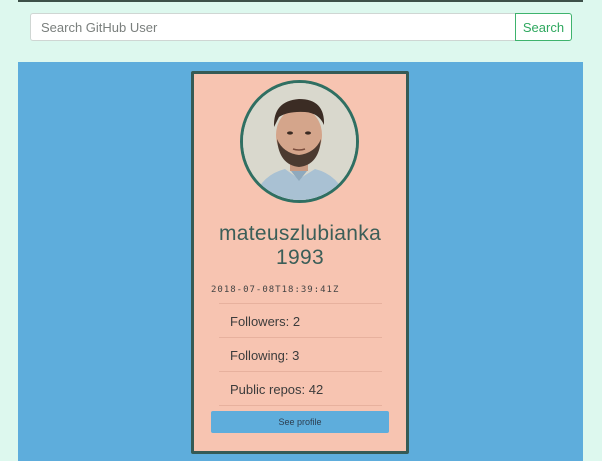 The width and height of the screenshot is (602, 461). I want to click on search-input, so click(272, 27).